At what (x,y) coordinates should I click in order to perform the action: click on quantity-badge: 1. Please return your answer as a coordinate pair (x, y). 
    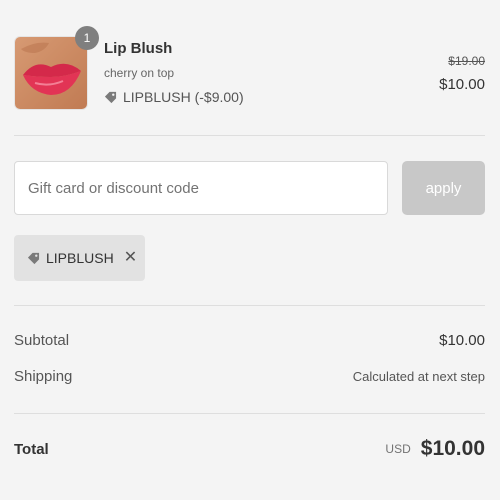
    Looking at the image, I should click on (87, 38).